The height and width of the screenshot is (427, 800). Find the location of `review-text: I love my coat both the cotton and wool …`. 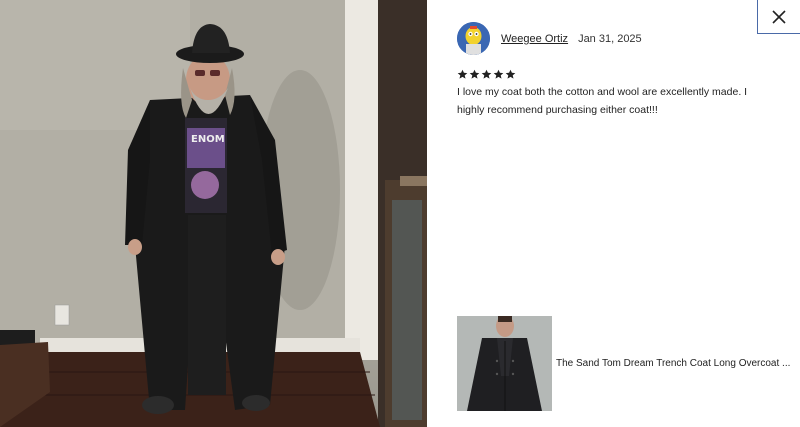

review-text: I love my coat both the cotton and wool … is located at coordinates (602, 101).